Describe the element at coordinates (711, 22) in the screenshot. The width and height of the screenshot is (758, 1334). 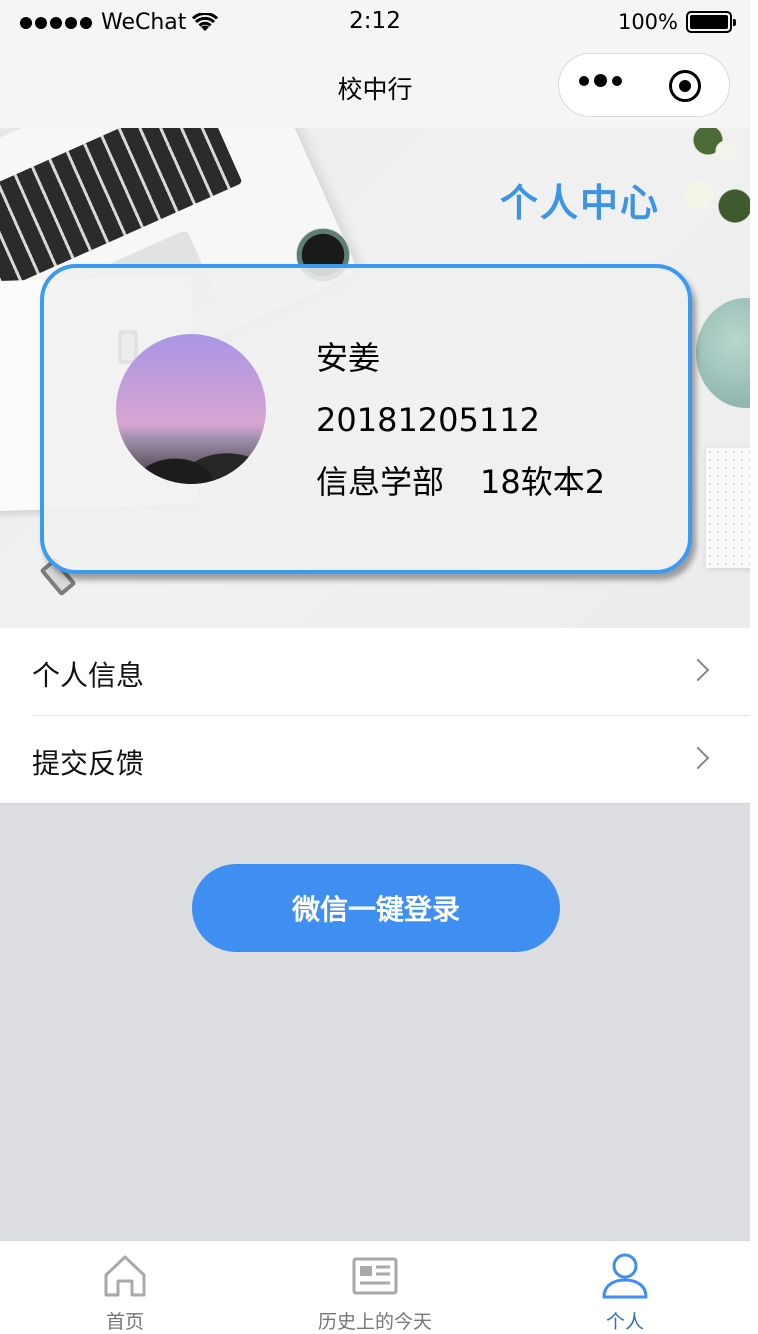
I see `battery-icon` at that location.